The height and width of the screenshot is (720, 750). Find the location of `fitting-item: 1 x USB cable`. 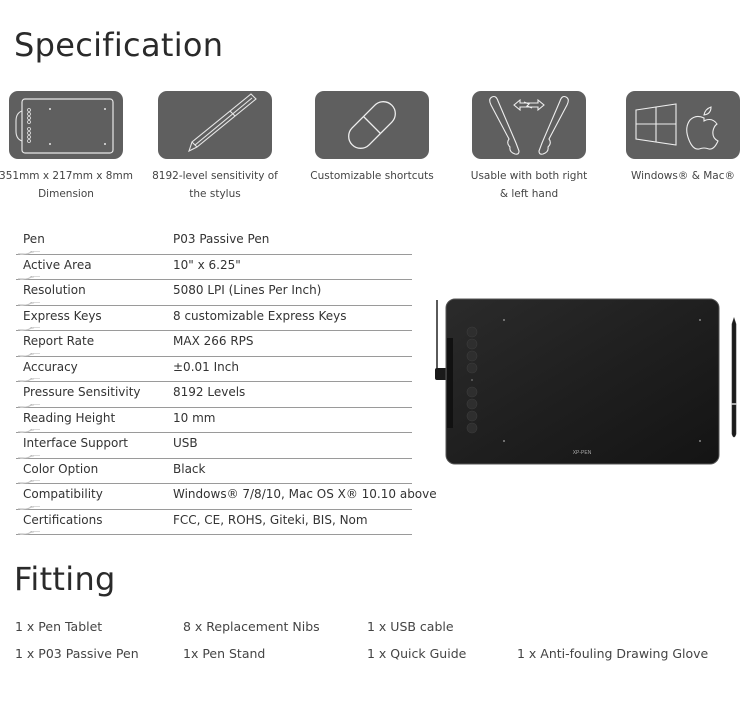

fitting-item: 1 x USB cable is located at coordinates (410, 626).